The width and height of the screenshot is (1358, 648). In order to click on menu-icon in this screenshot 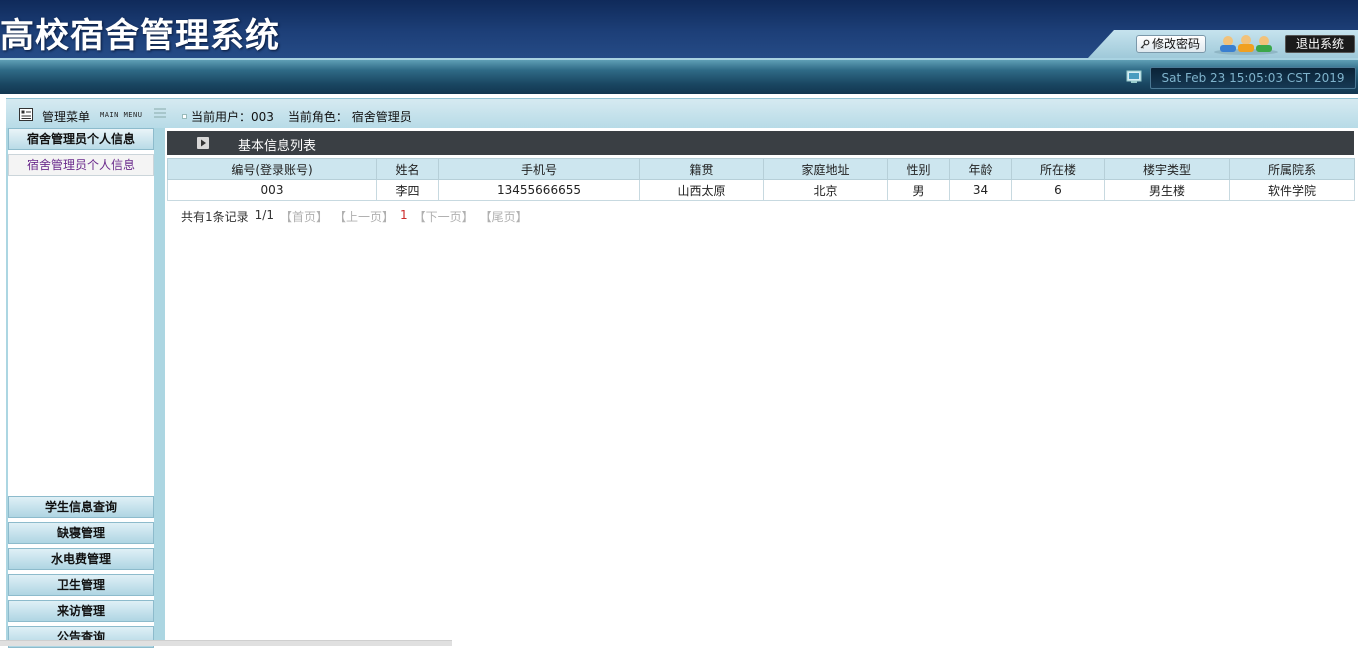, I will do `click(26, 114)`.